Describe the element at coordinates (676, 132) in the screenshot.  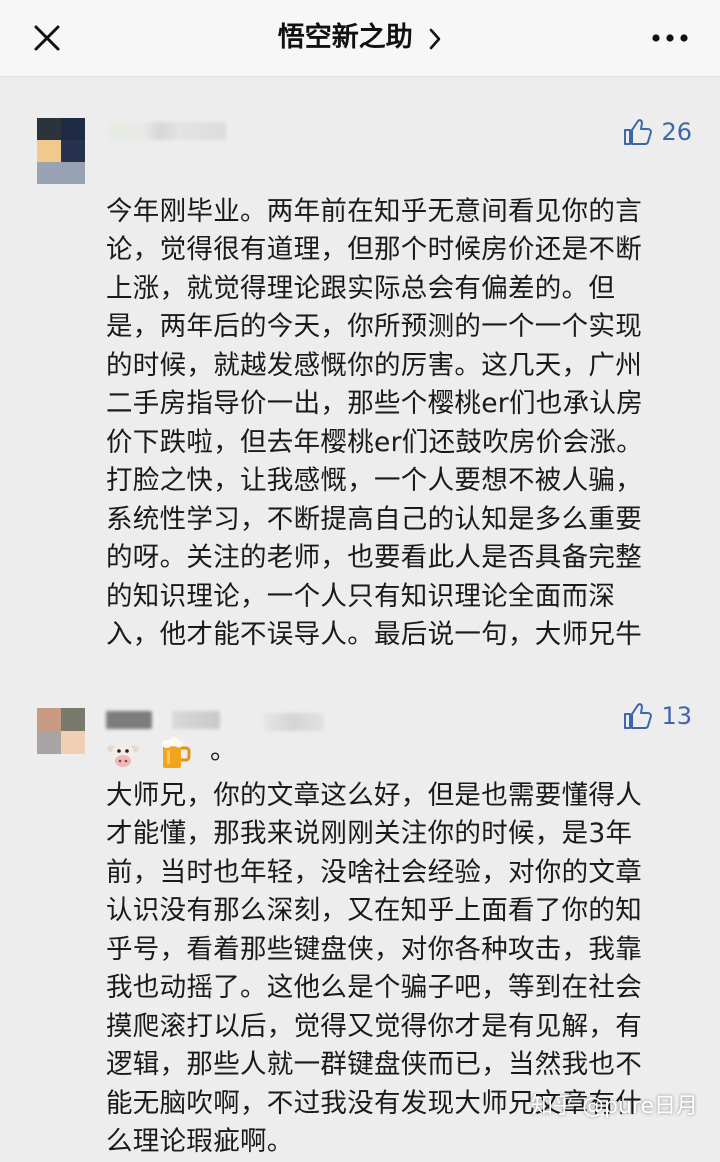
I see `like-count: 26` at that location.